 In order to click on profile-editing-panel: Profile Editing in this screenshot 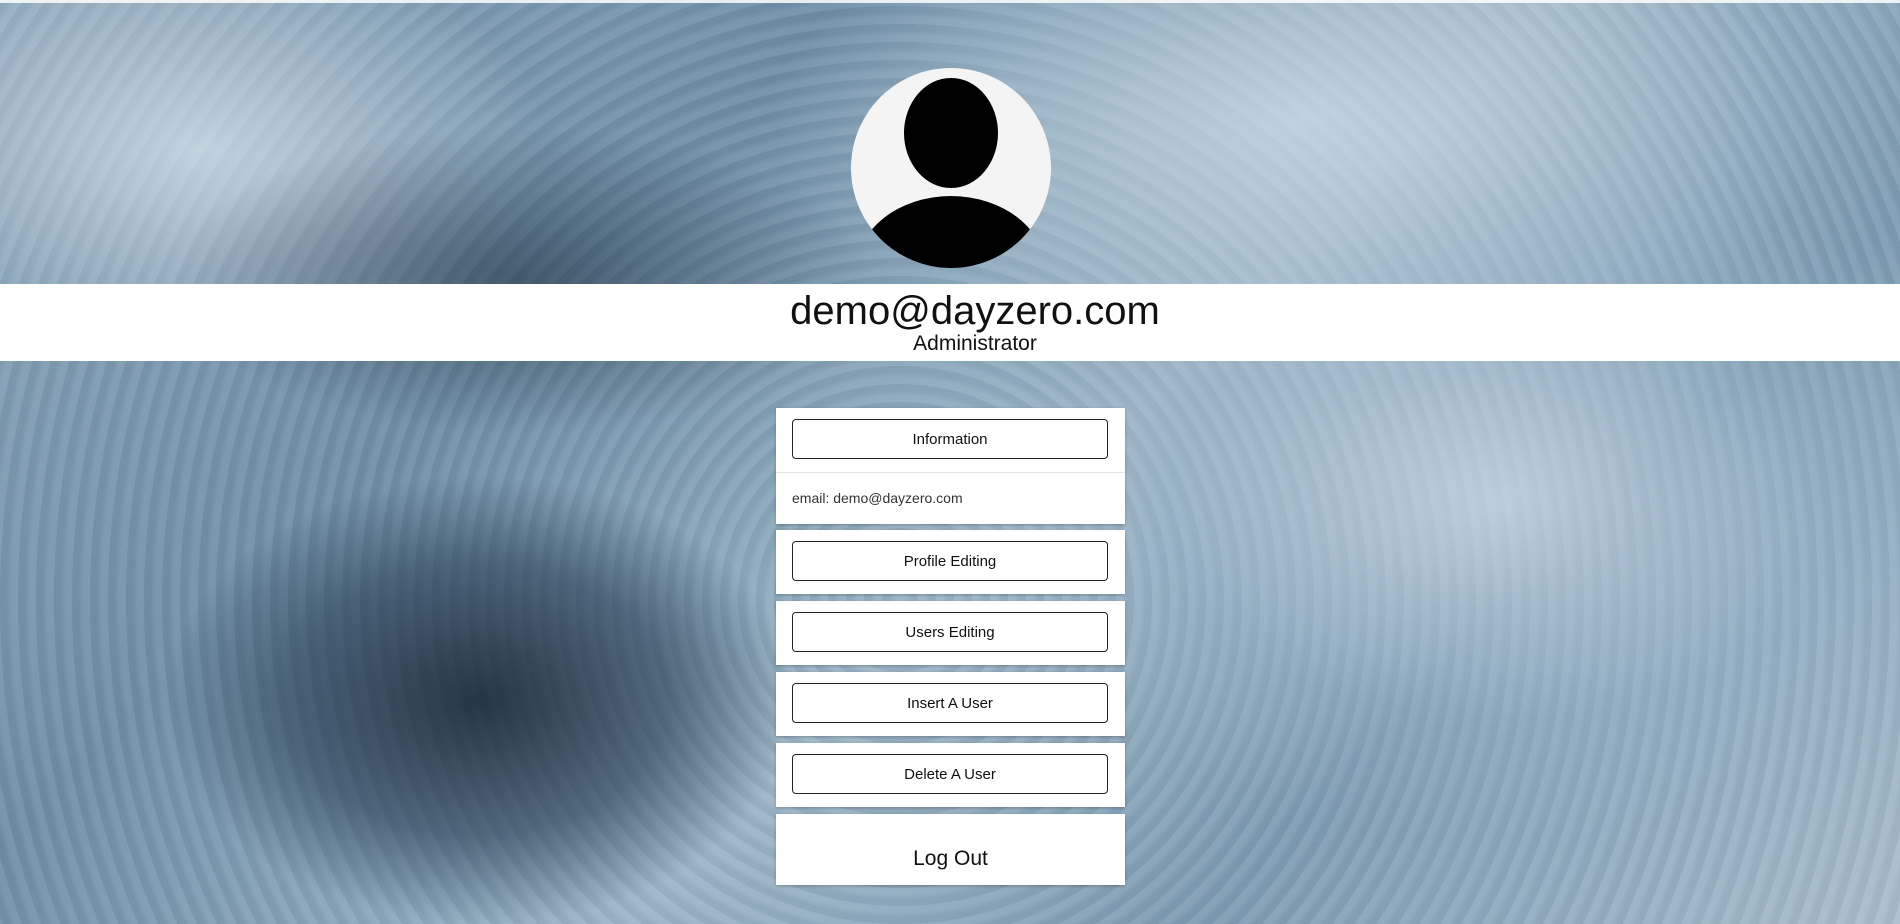, I will do `click(950, 562)`.